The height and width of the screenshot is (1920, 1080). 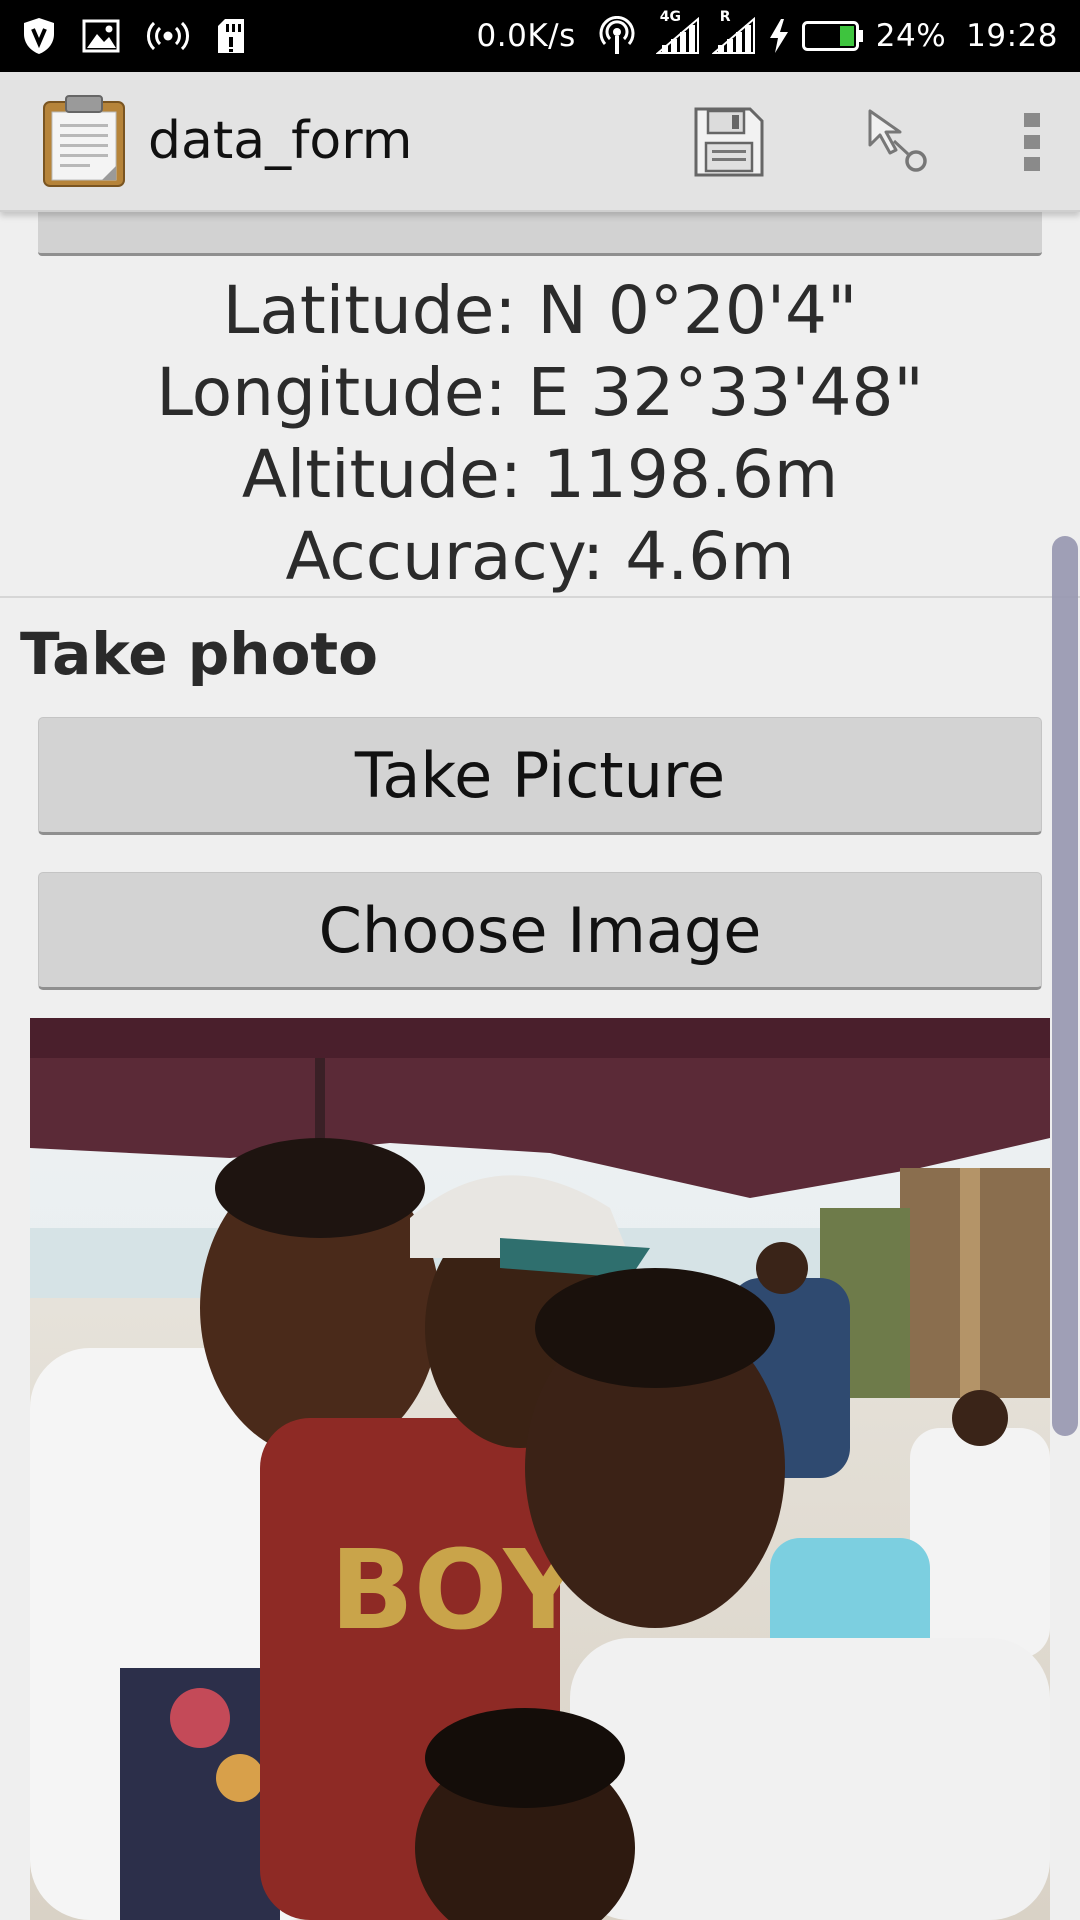 What do you see at coordinates (540, 556) in the screenshot?
I see `accuracy-text: Accuracy: 4.6m` at bounding box center [540, 556].